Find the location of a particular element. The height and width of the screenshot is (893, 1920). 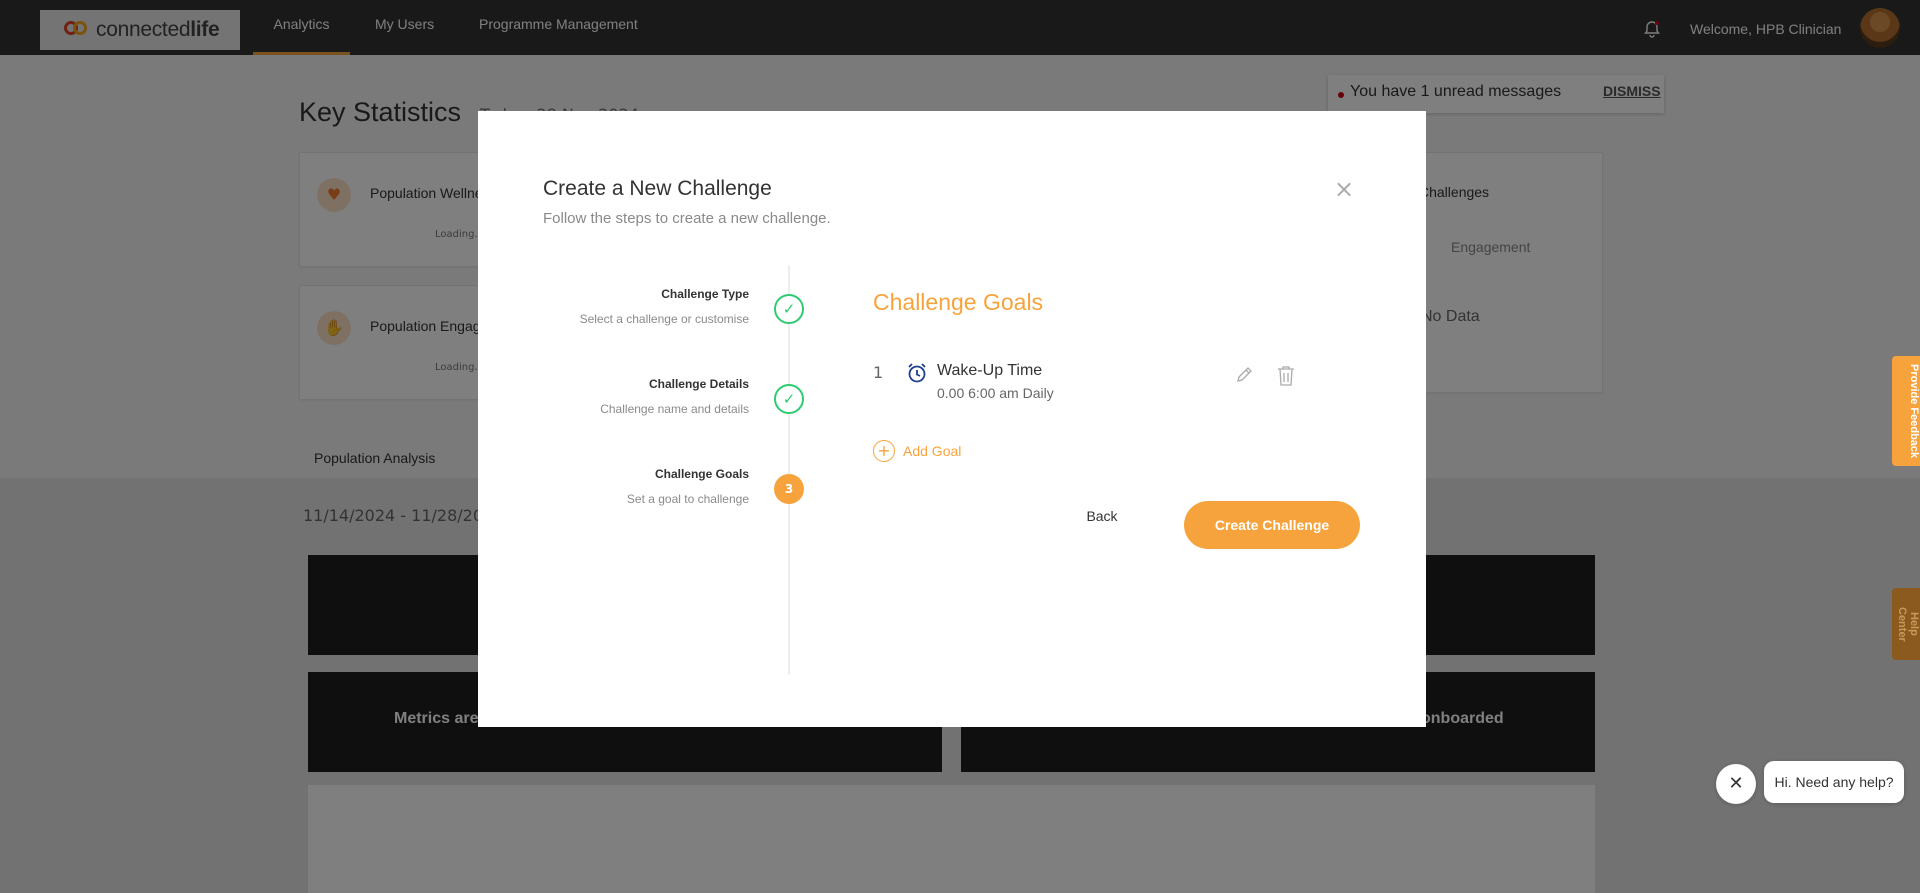

back-button: Back is located at coordinates (1102, 516).